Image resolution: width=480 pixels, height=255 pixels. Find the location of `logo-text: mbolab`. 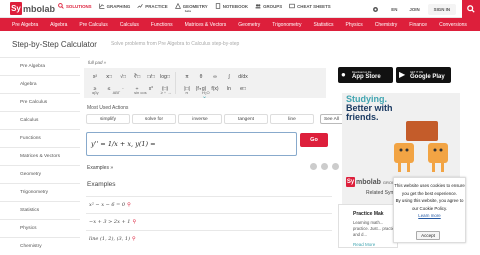

logo-text: mbolab is located at coordinates (368, 182).